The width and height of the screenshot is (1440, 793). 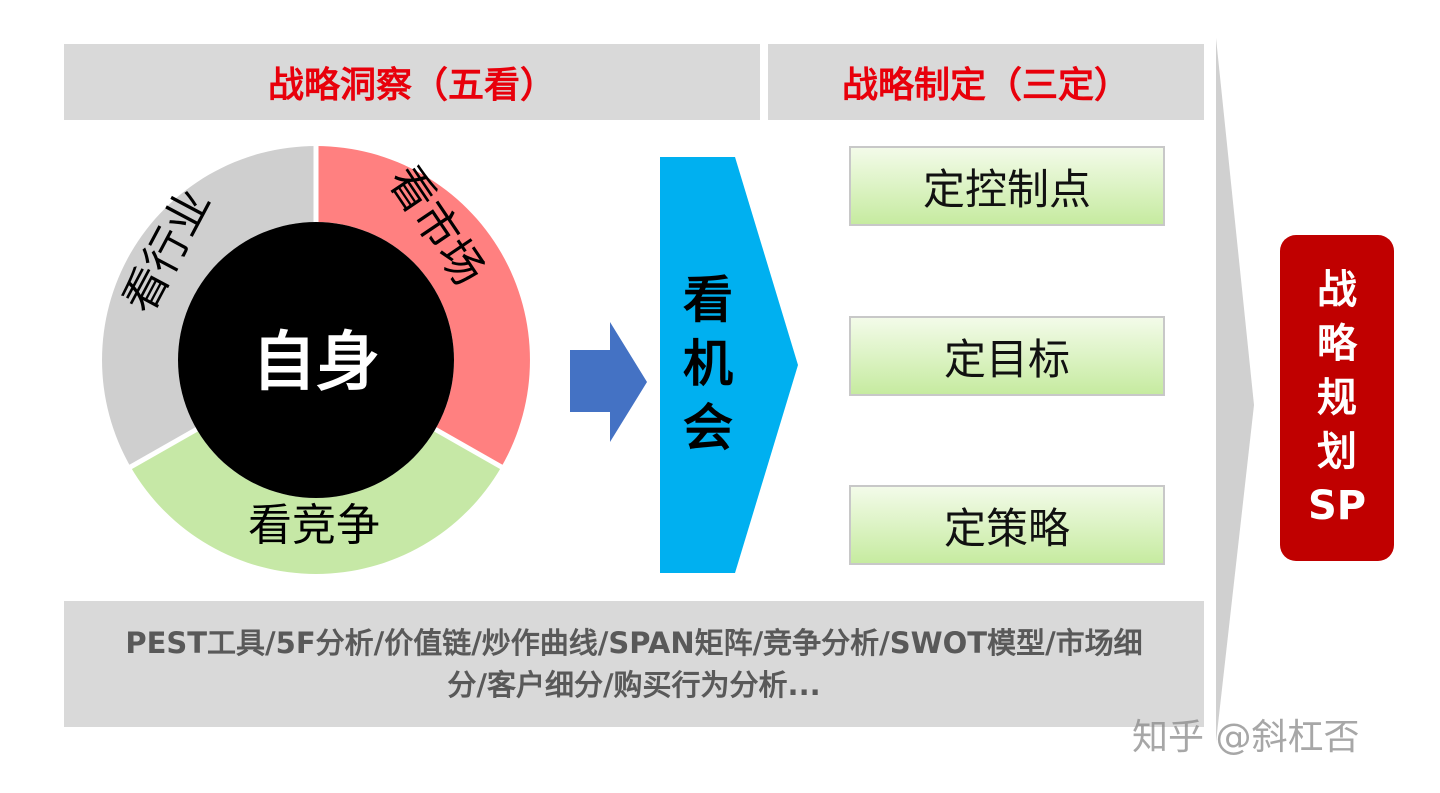 I want to click on opportunity-char: 会, so click(x=708, y=428).